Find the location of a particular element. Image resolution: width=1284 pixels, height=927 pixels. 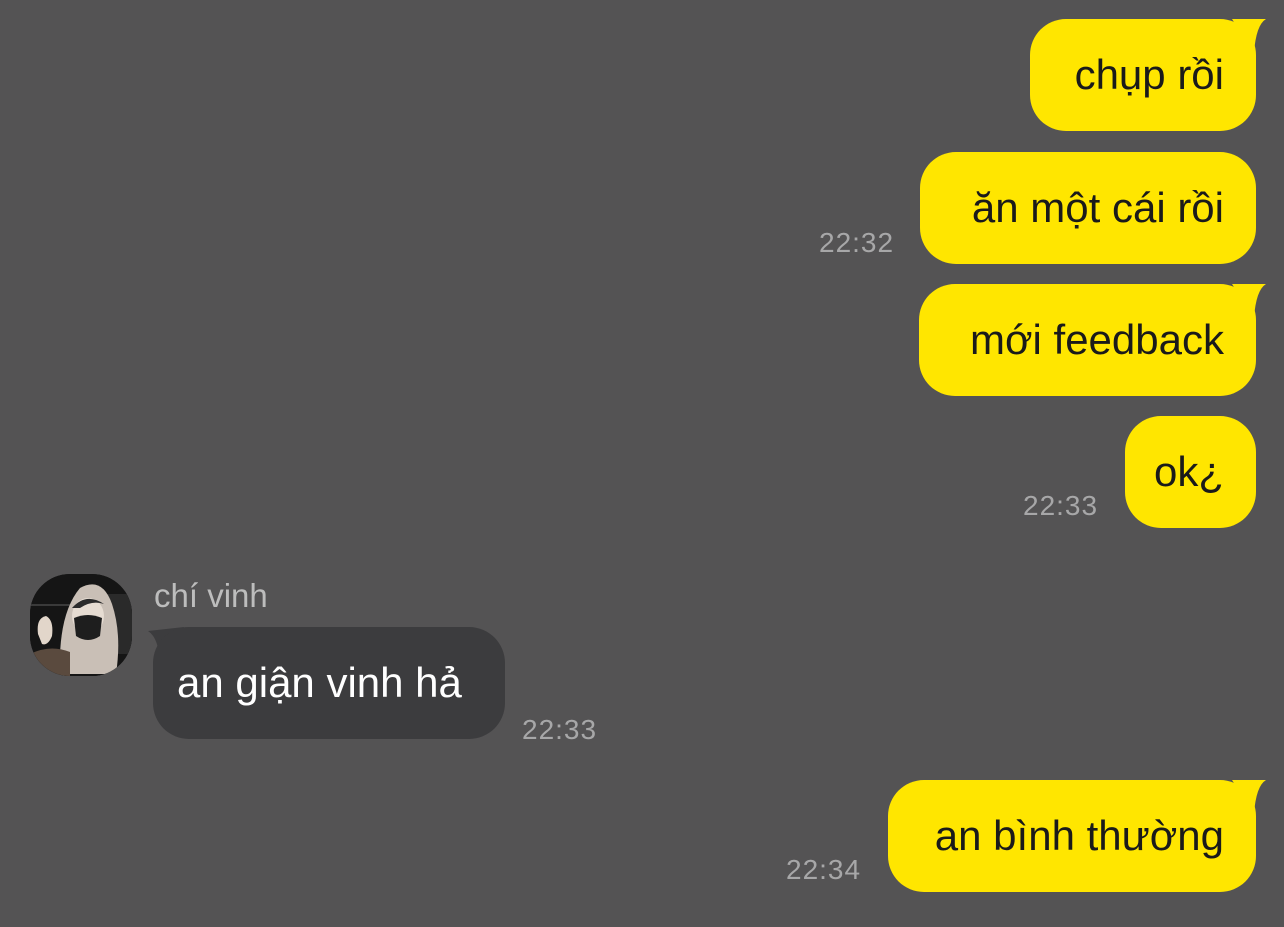

message-text: ăn một cái rồi is located at coordinates (1097, 207).